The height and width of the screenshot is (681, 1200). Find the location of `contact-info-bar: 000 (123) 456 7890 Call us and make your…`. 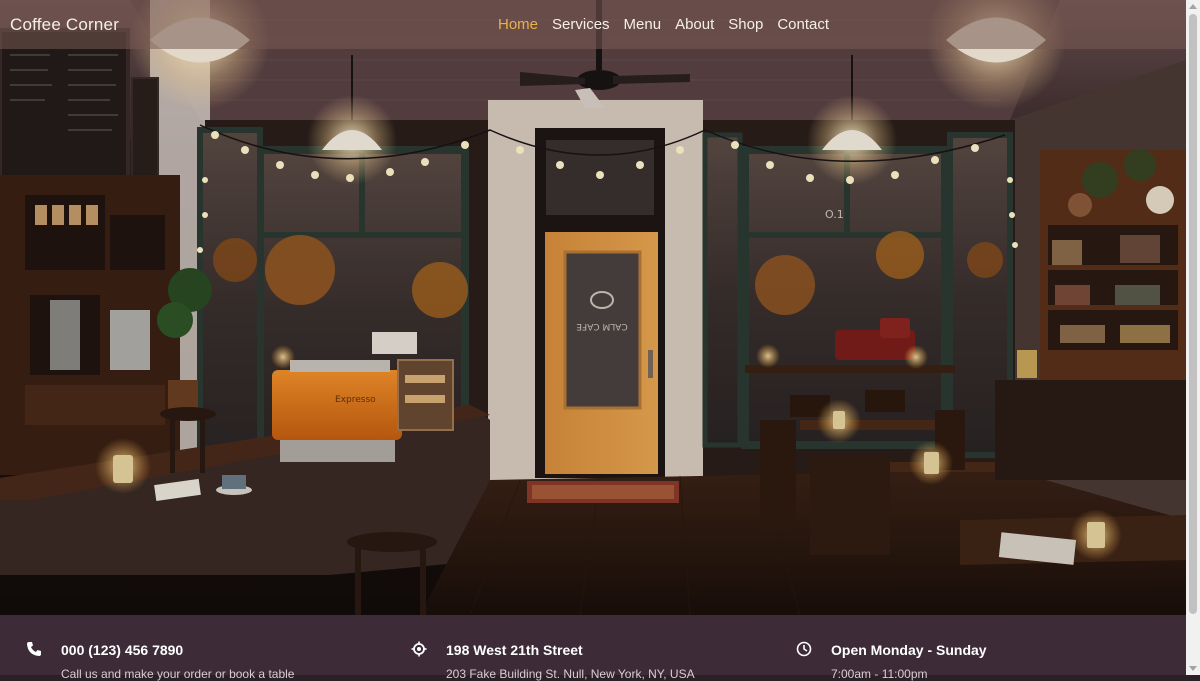

contact-info-bar: 000 (123) 456 7890 Call us and make your… is located at coordinates (593, 648).